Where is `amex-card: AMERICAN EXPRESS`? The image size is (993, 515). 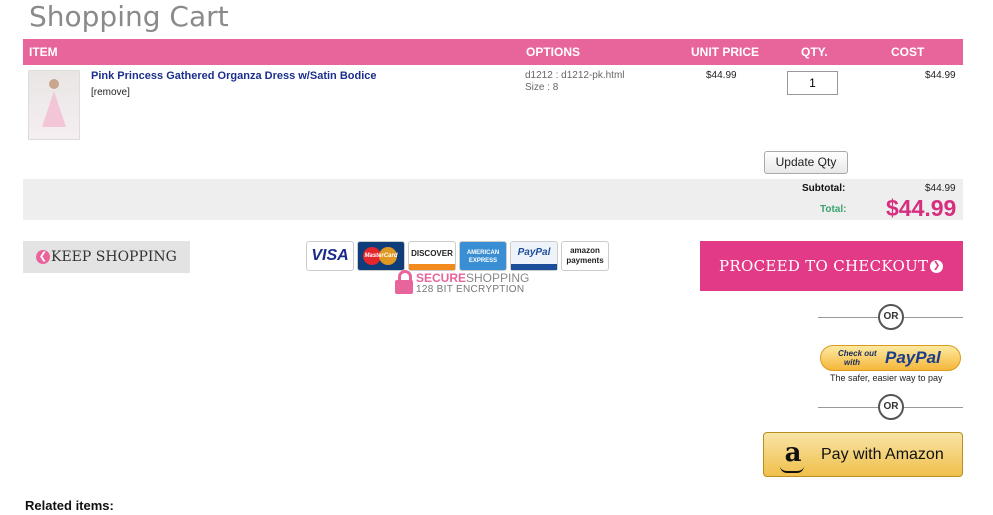
amex-card: AMERICAN EXPRESS is located at coordinates (483, 256).